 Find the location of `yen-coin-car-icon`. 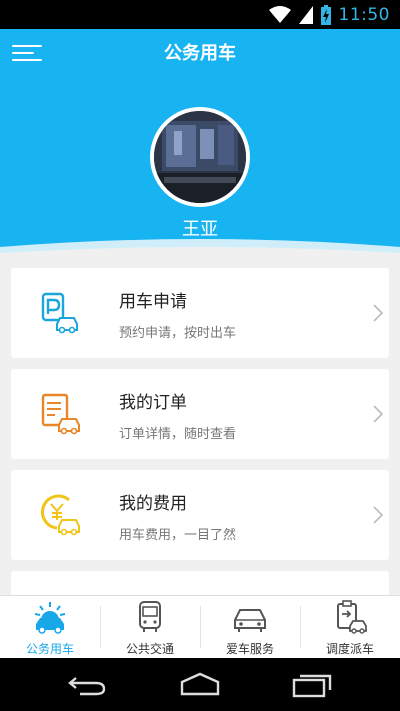

yen-coin-car-icon is located at coordinates (60, 515).